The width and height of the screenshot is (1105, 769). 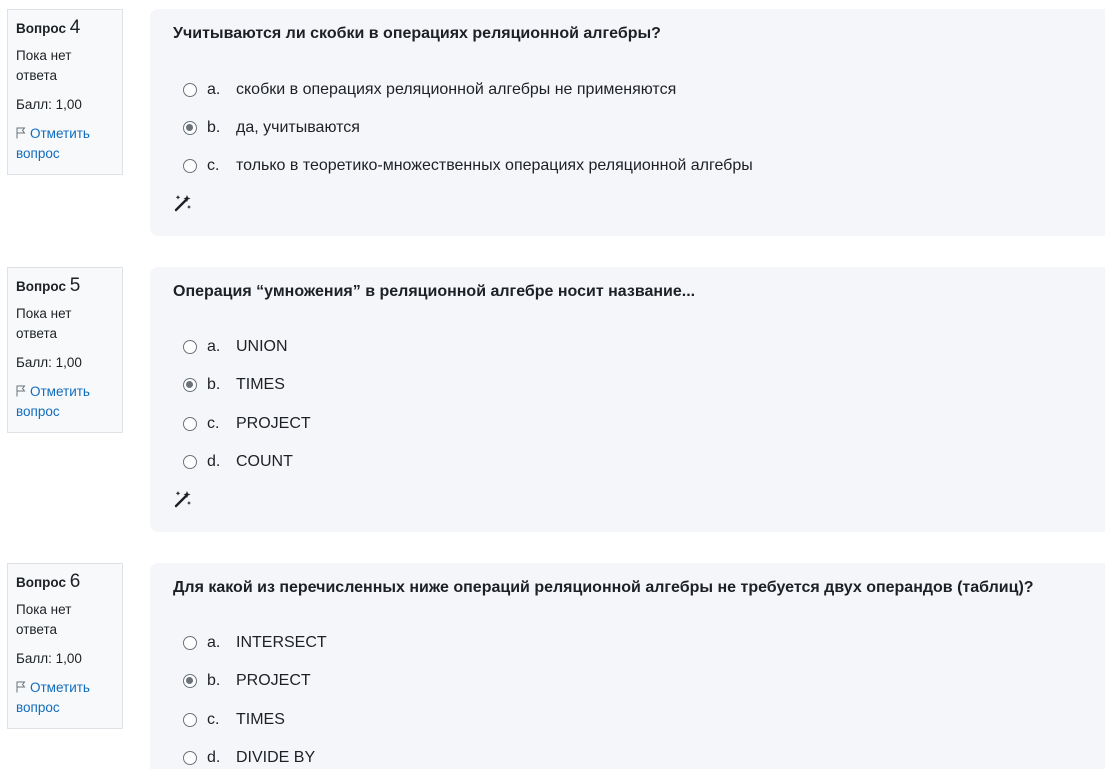 I want to click on question-number: Вопрос 6, so click(x=48, y=581).